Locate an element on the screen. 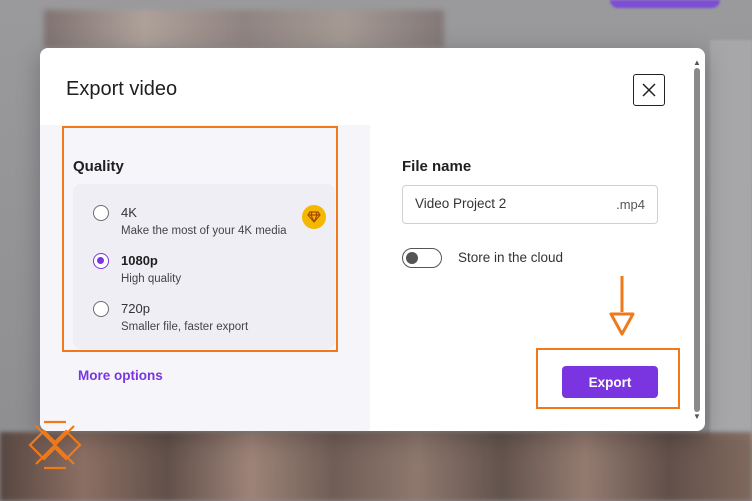 This screenshot has width=752, height=501. scroll-down-icon: ▼ is located at coordinates (697, 416).